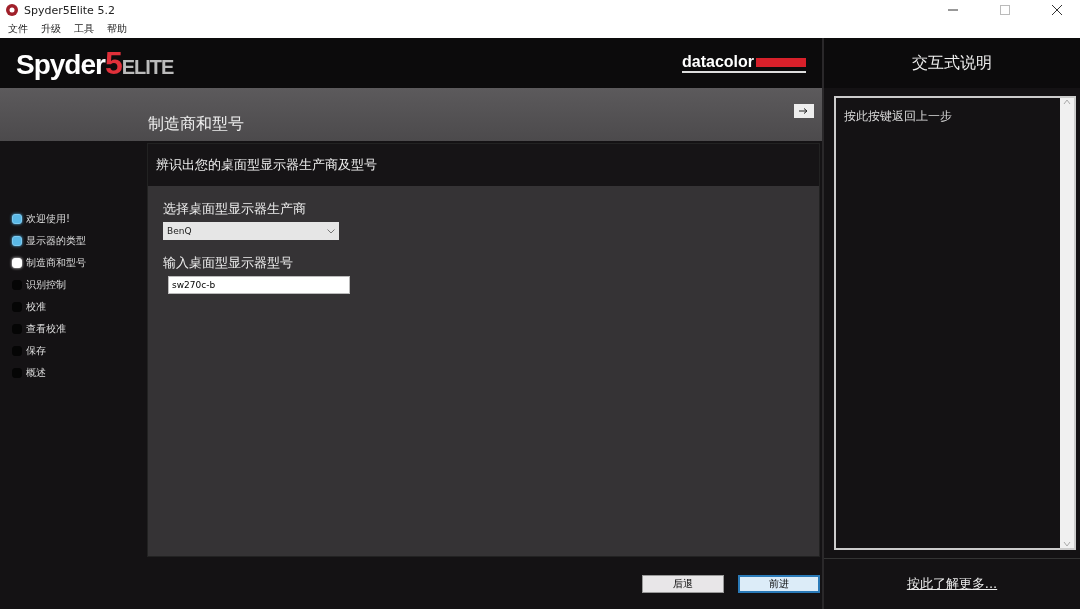  I want to click on datacolor-logo: datacolor, so click(744, 63).